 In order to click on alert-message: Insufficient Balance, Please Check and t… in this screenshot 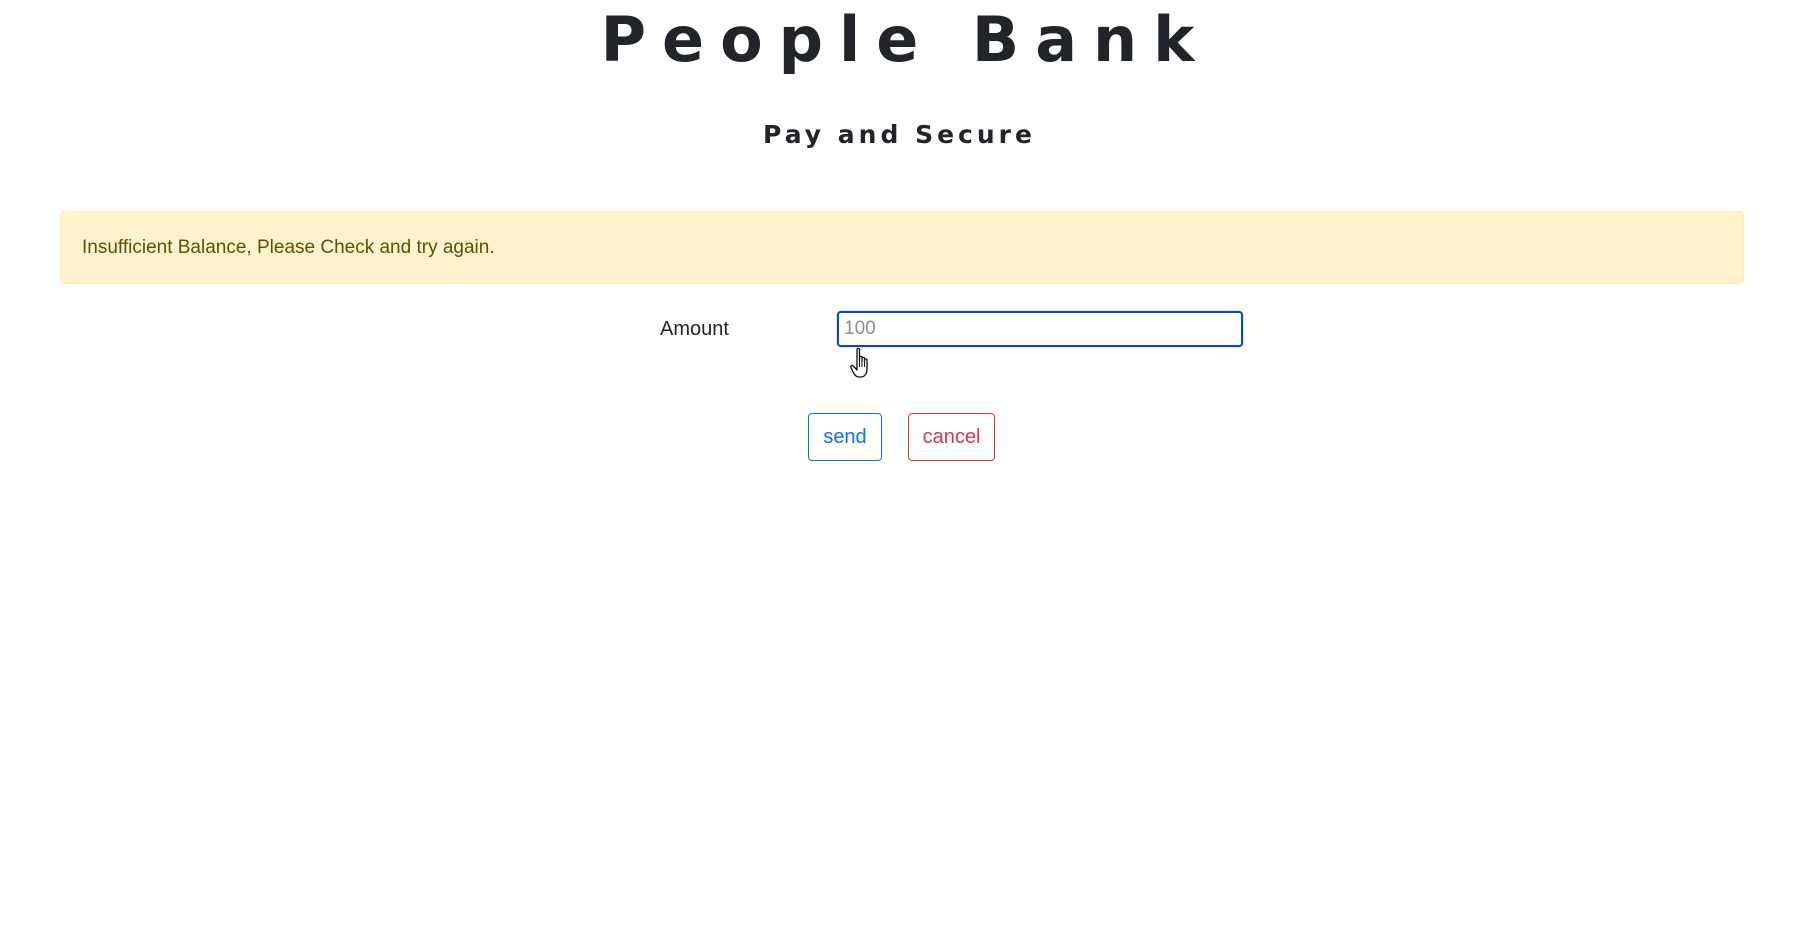, I will do `click(288, 247)`.